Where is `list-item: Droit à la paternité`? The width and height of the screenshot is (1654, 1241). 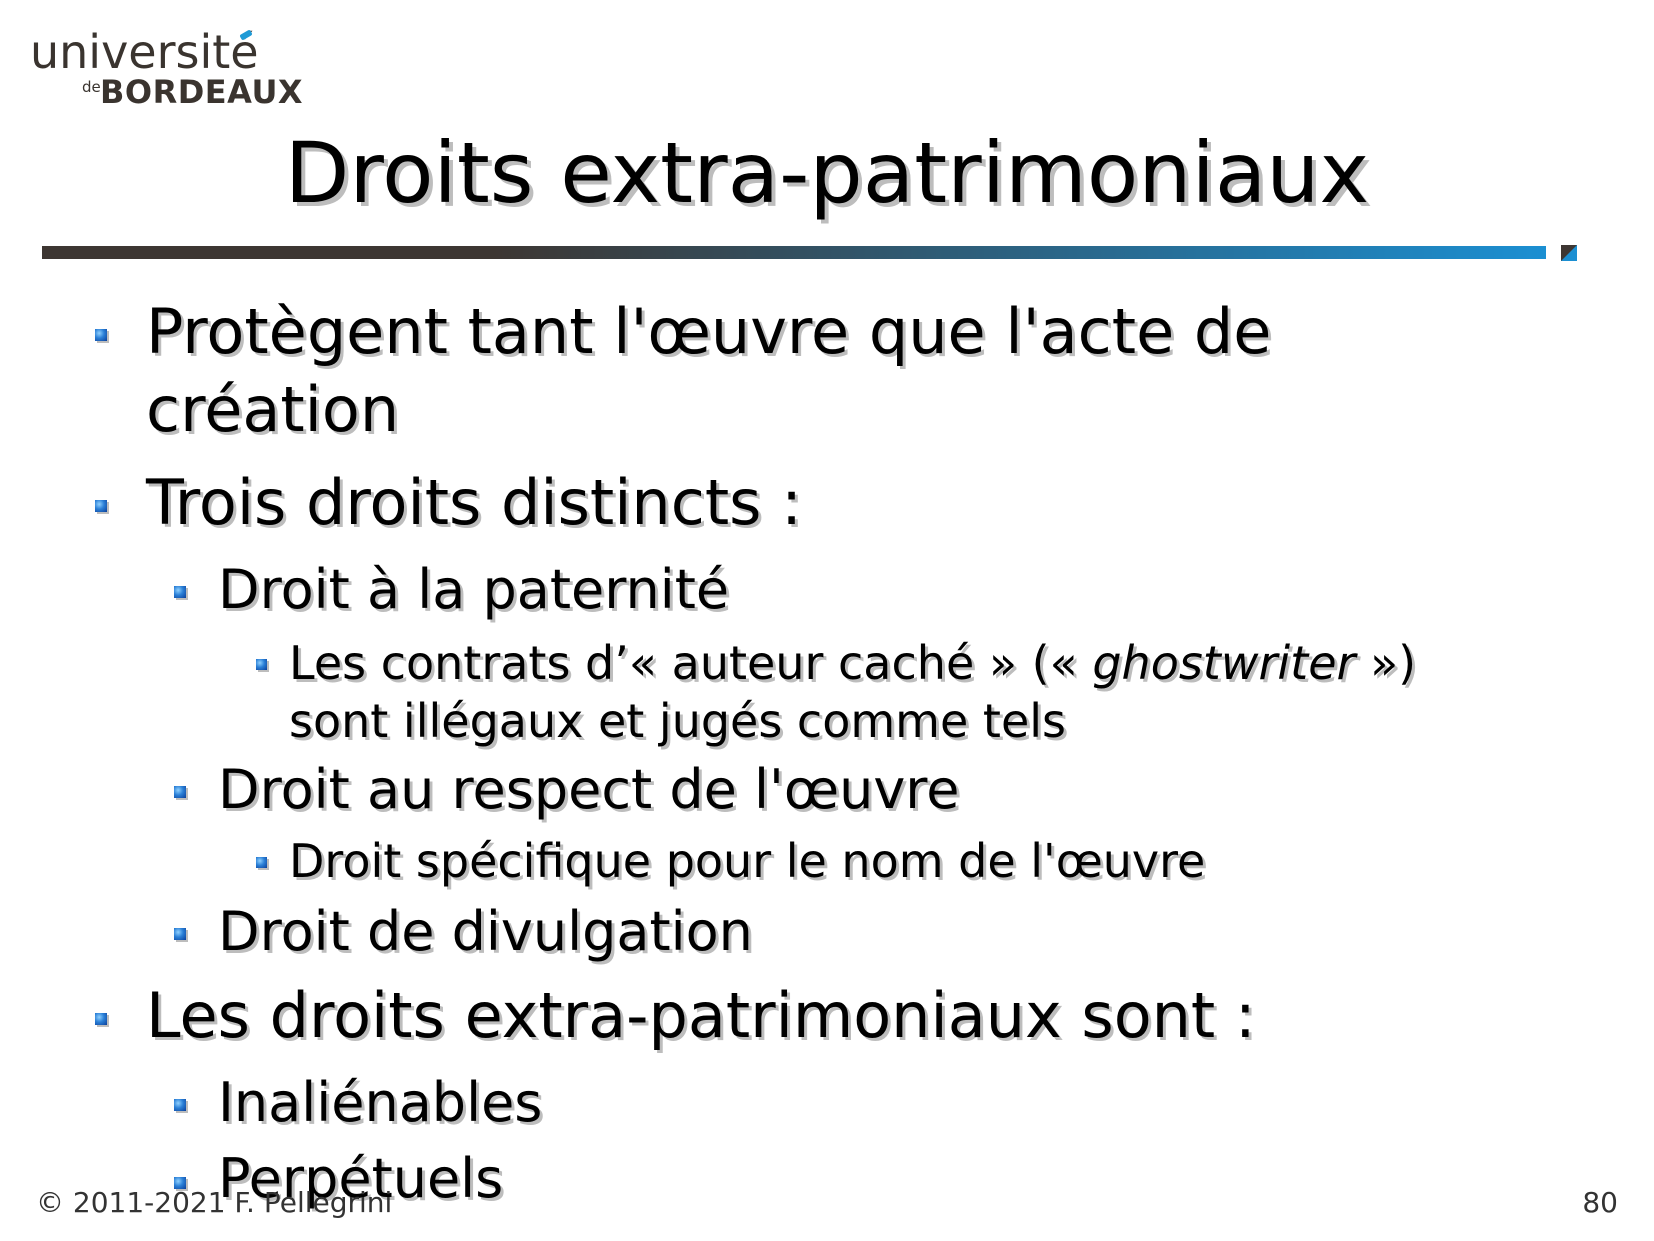 list-item: Droit à la paternité is located at coordinates (474, 589).